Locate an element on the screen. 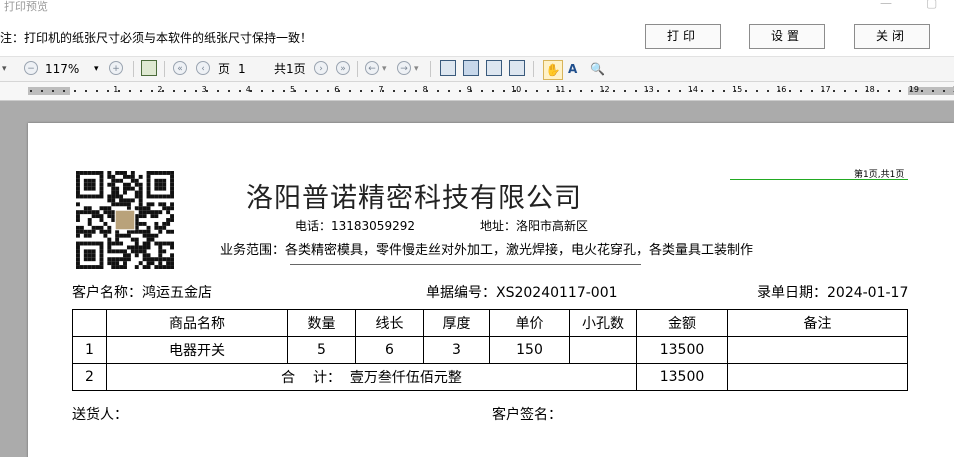 The height and width of the screenshot is (457, 954). continuous-view-icon is located at coordinates (471, 68).